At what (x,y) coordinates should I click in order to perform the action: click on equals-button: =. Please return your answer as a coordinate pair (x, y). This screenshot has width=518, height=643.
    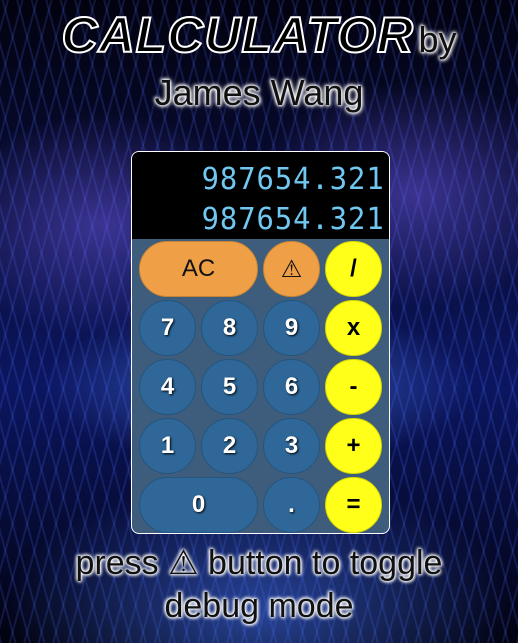
    Looking at the image, I should click on (353, 505).